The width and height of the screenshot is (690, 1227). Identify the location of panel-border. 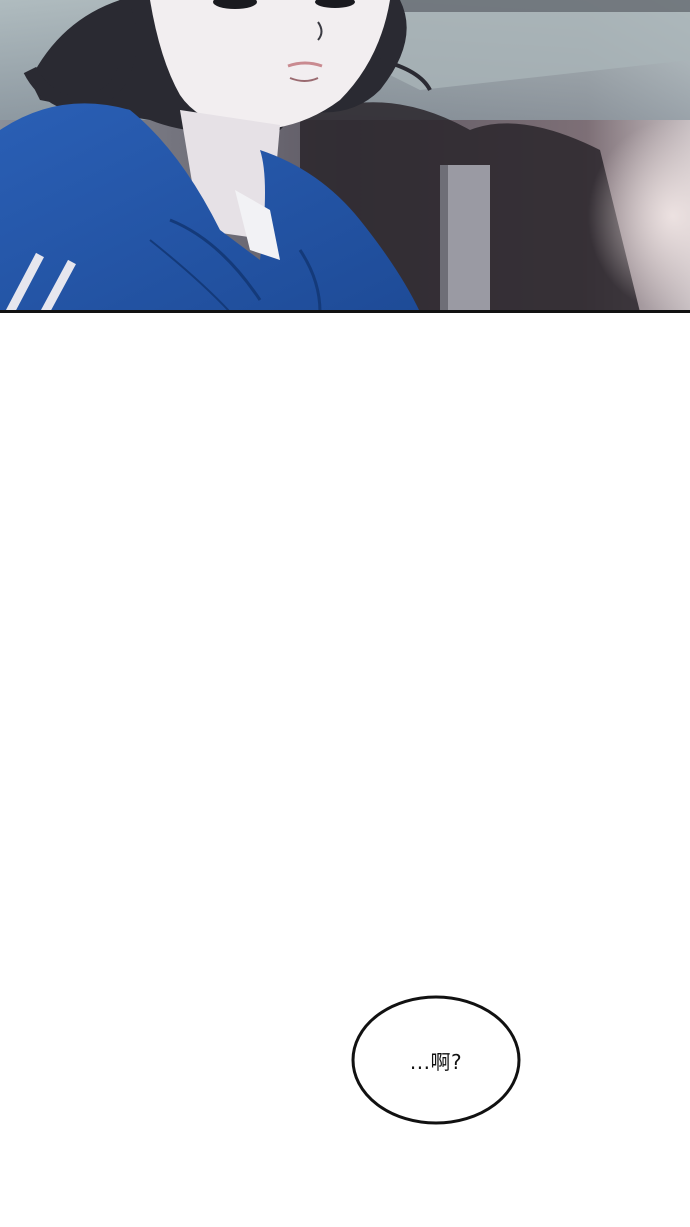
(345, 311).